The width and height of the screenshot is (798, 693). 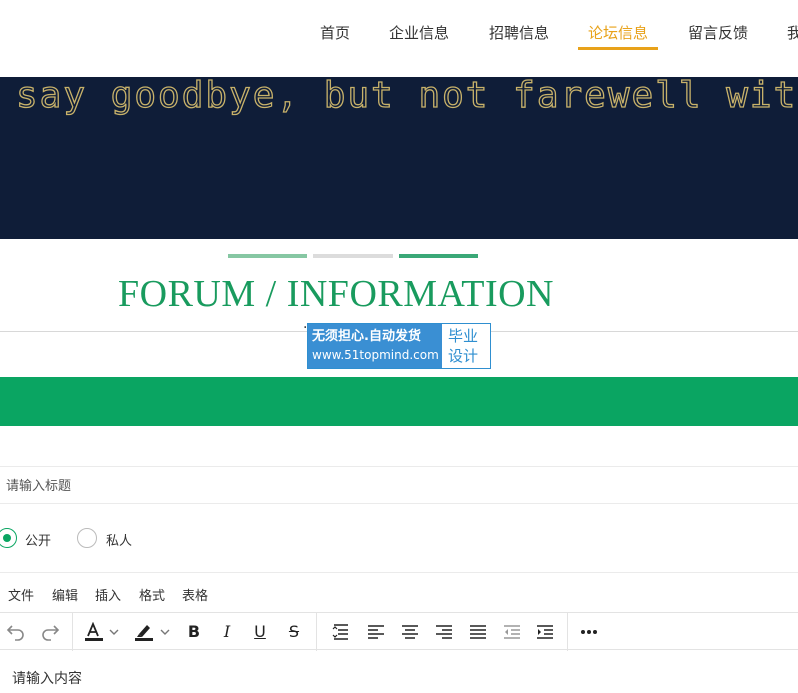 What do you see at coordinates (410, 632) in the screenshot?
I see `align-center-icon` at bounding box center [410, 632].